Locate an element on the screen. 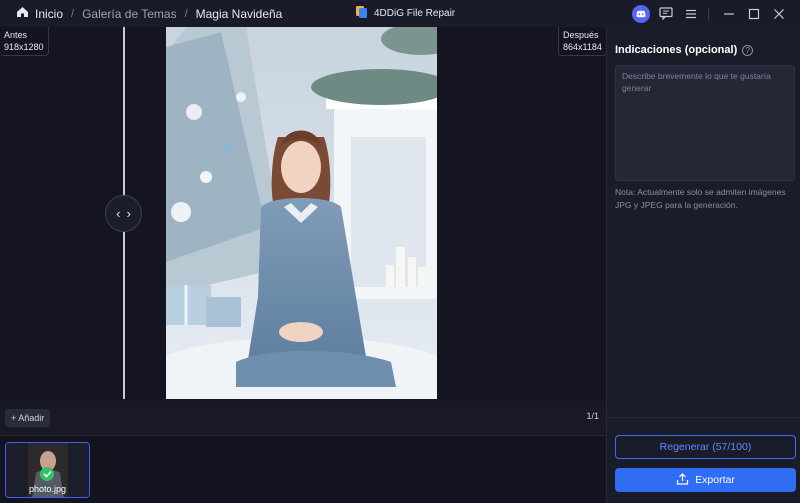  panel-footer-divider is located at coordinates (703, 417).